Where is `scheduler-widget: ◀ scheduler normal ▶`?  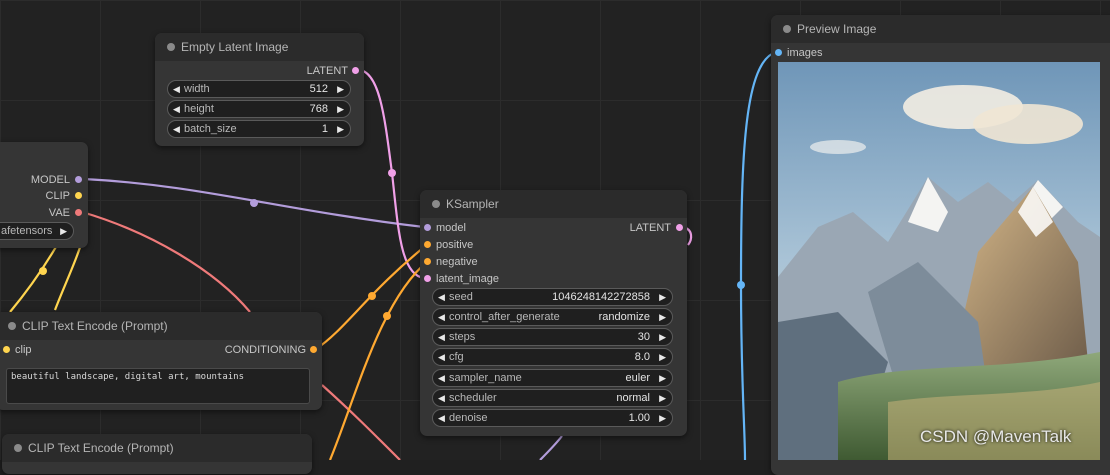 scheduler-widget: ◀ scheduler normal ▶ is located at coordinates (552, 398).